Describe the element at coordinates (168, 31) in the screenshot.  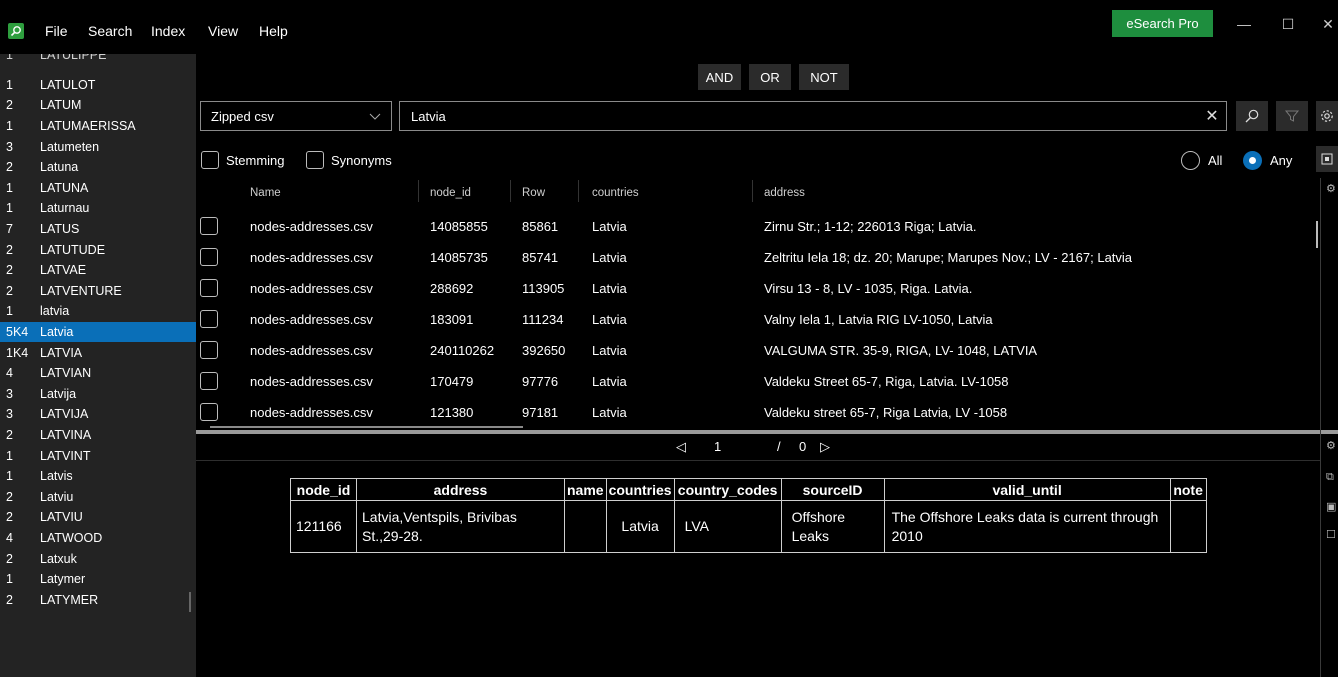
I see `menu-index: Index` at that location.